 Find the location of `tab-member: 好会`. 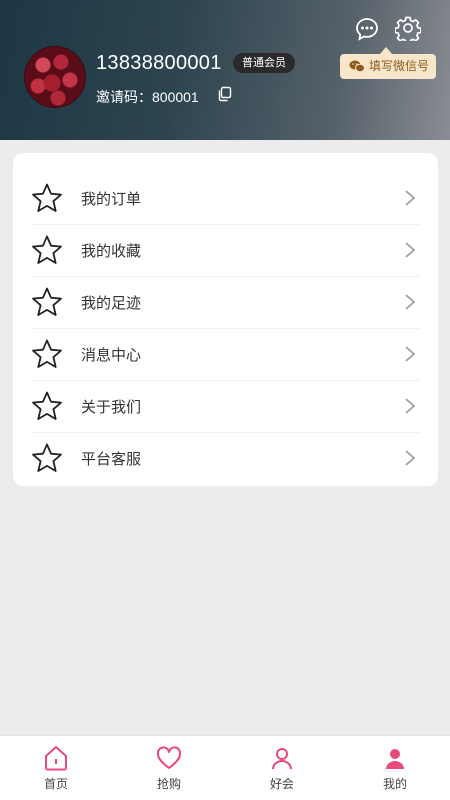

tab-member: 好会 is located at coordinates (282, 768).